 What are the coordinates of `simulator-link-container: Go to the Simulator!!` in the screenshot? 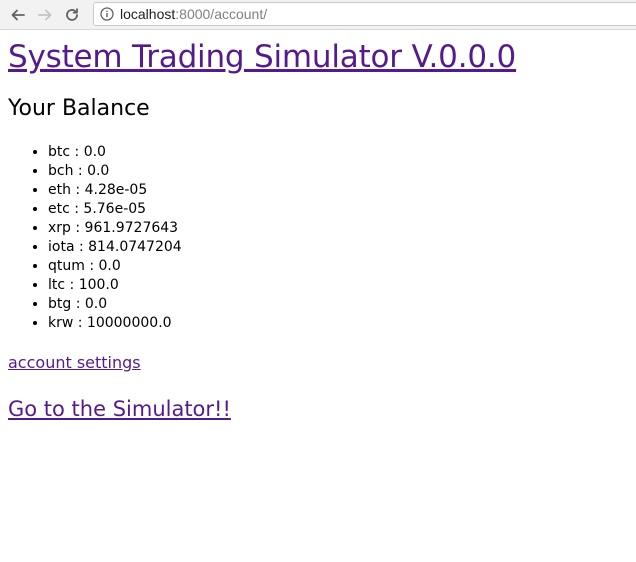 It's located at (318, 409).